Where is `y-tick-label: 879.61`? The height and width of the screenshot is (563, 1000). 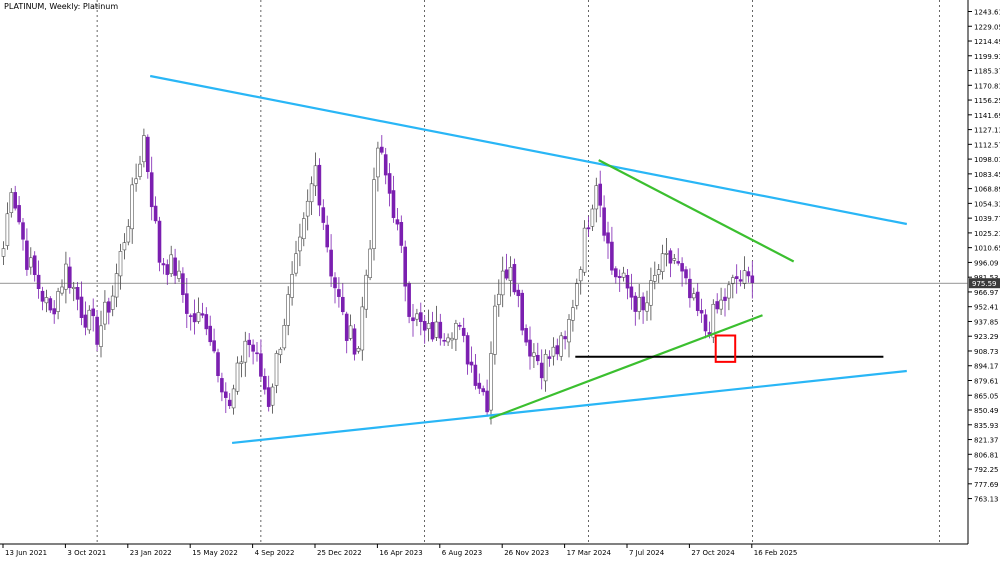
y-tick-label: 879.61 is located at coordinates (986, 382).